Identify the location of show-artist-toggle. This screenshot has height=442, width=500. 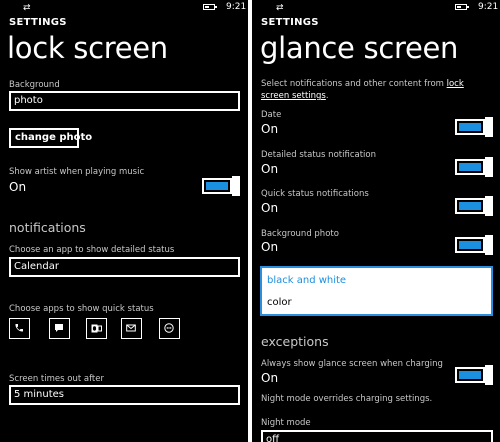
(221, 186).